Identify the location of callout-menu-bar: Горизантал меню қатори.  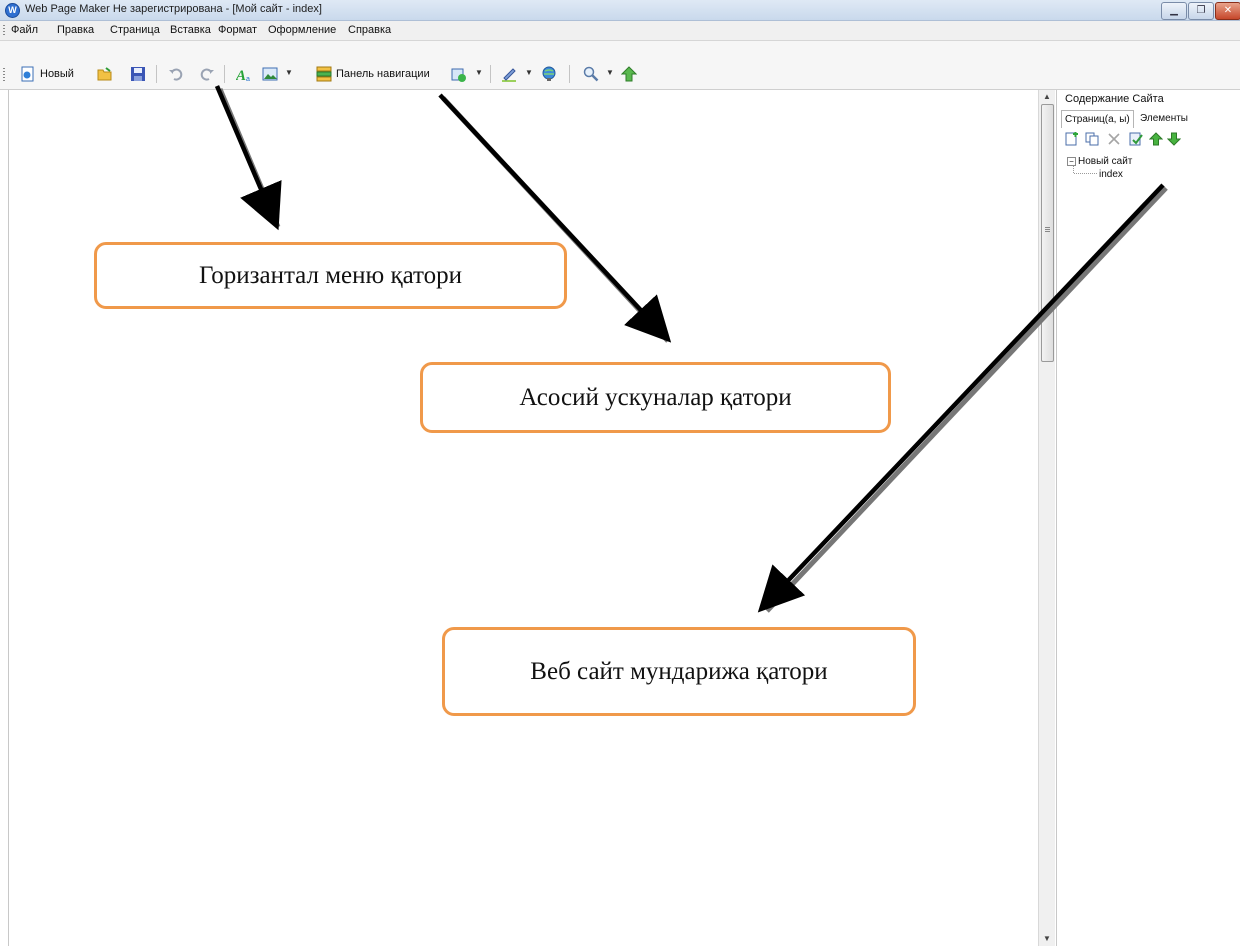
(330, 275).